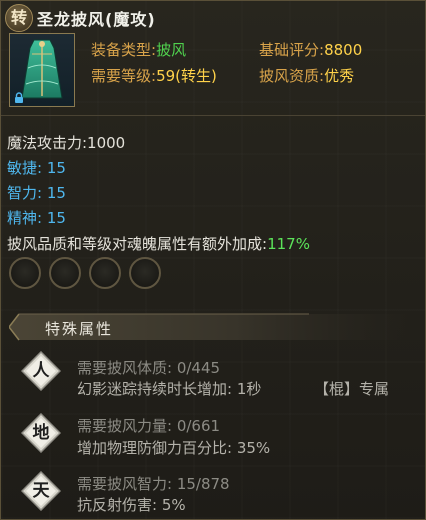 The width and height of the screenshot is (426, 520). I want to click on entry1-effect: 幻影迷踪持续时长增加: 1秒, so click(169, 389).